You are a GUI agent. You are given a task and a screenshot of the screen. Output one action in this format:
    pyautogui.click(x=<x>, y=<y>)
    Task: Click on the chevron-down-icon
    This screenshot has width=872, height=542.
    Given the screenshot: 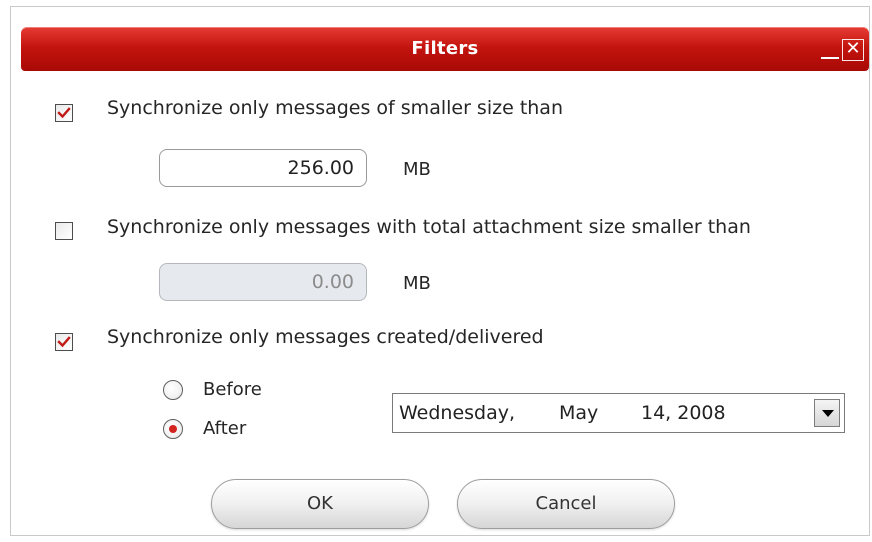 What is the action you would take?
    pyautogui.click(x=828, y=413)
    